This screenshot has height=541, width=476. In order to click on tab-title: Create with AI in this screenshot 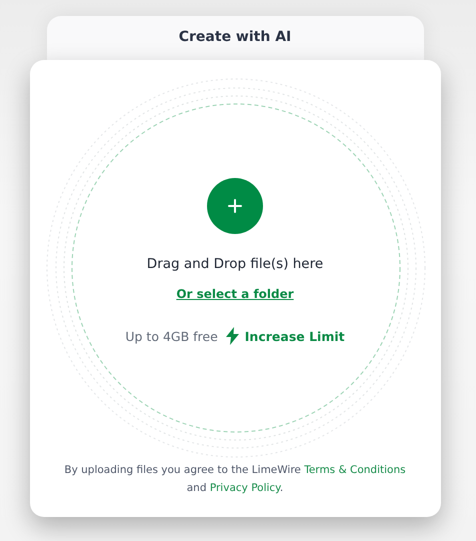, I will do `click(235, 38)`.